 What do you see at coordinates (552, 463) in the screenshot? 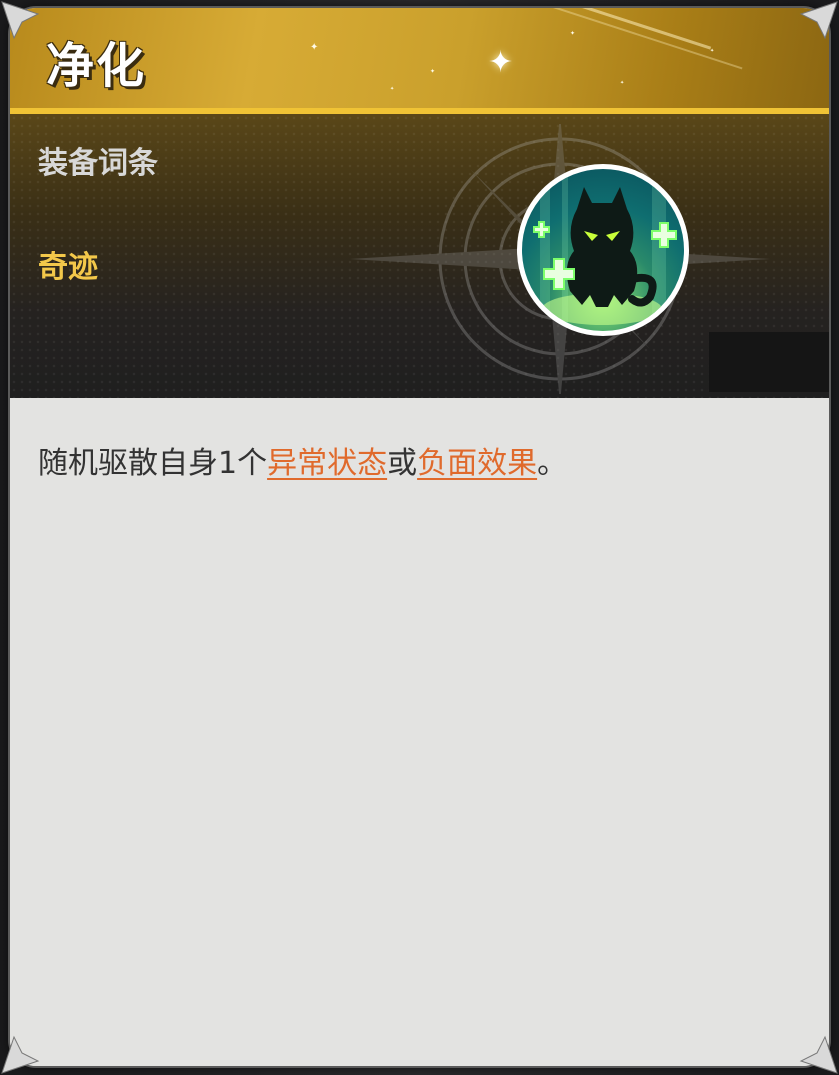
I see `description-text: 。` at bounding box center [552, 463].